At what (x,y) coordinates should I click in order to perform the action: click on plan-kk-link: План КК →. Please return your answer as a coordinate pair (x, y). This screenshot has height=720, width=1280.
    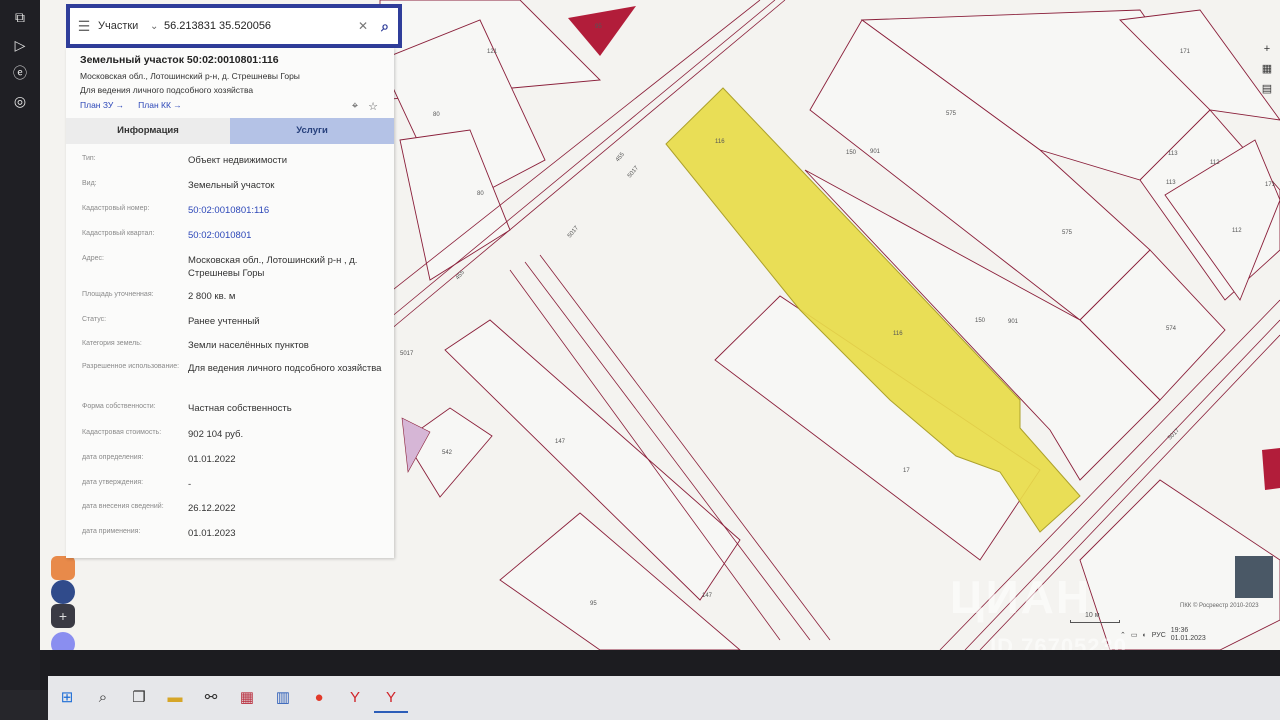
    Looking at the image, I should click on (160, 105).